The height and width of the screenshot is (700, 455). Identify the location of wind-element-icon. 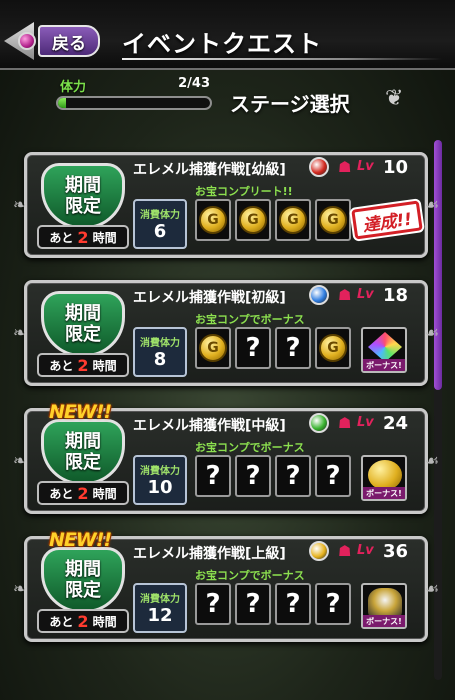
(319, 423).